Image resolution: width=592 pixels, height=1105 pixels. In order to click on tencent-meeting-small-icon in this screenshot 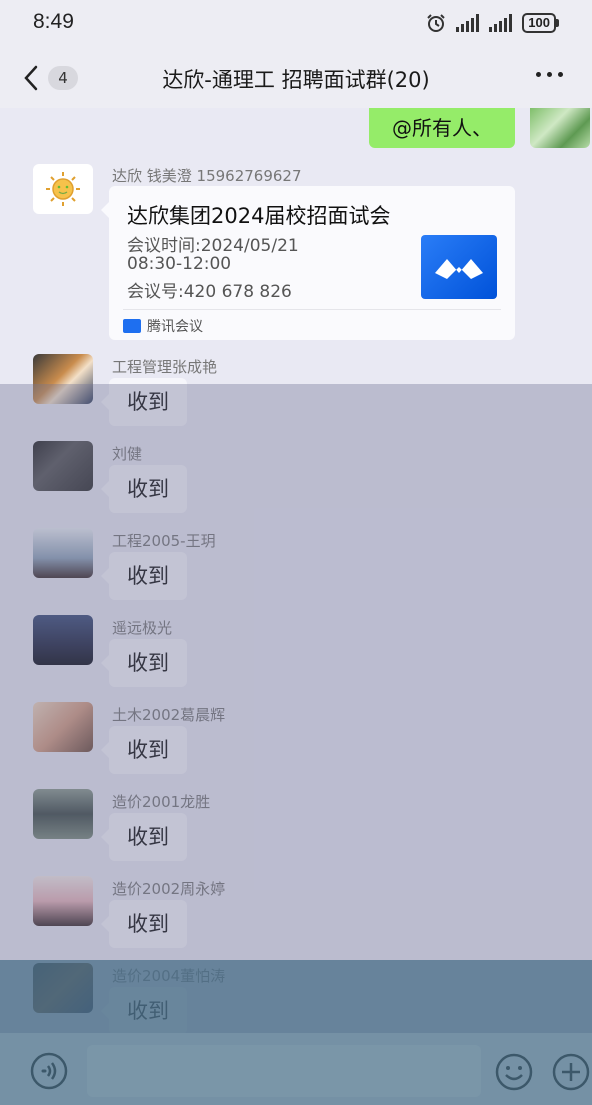, I will do `click(132, 326)`.